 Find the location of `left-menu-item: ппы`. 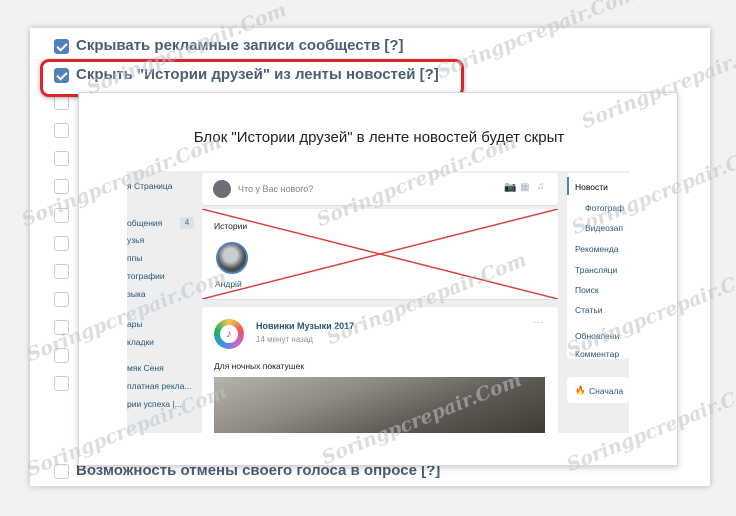

left-menu-item: ппы is located at coordinates (134, 258).